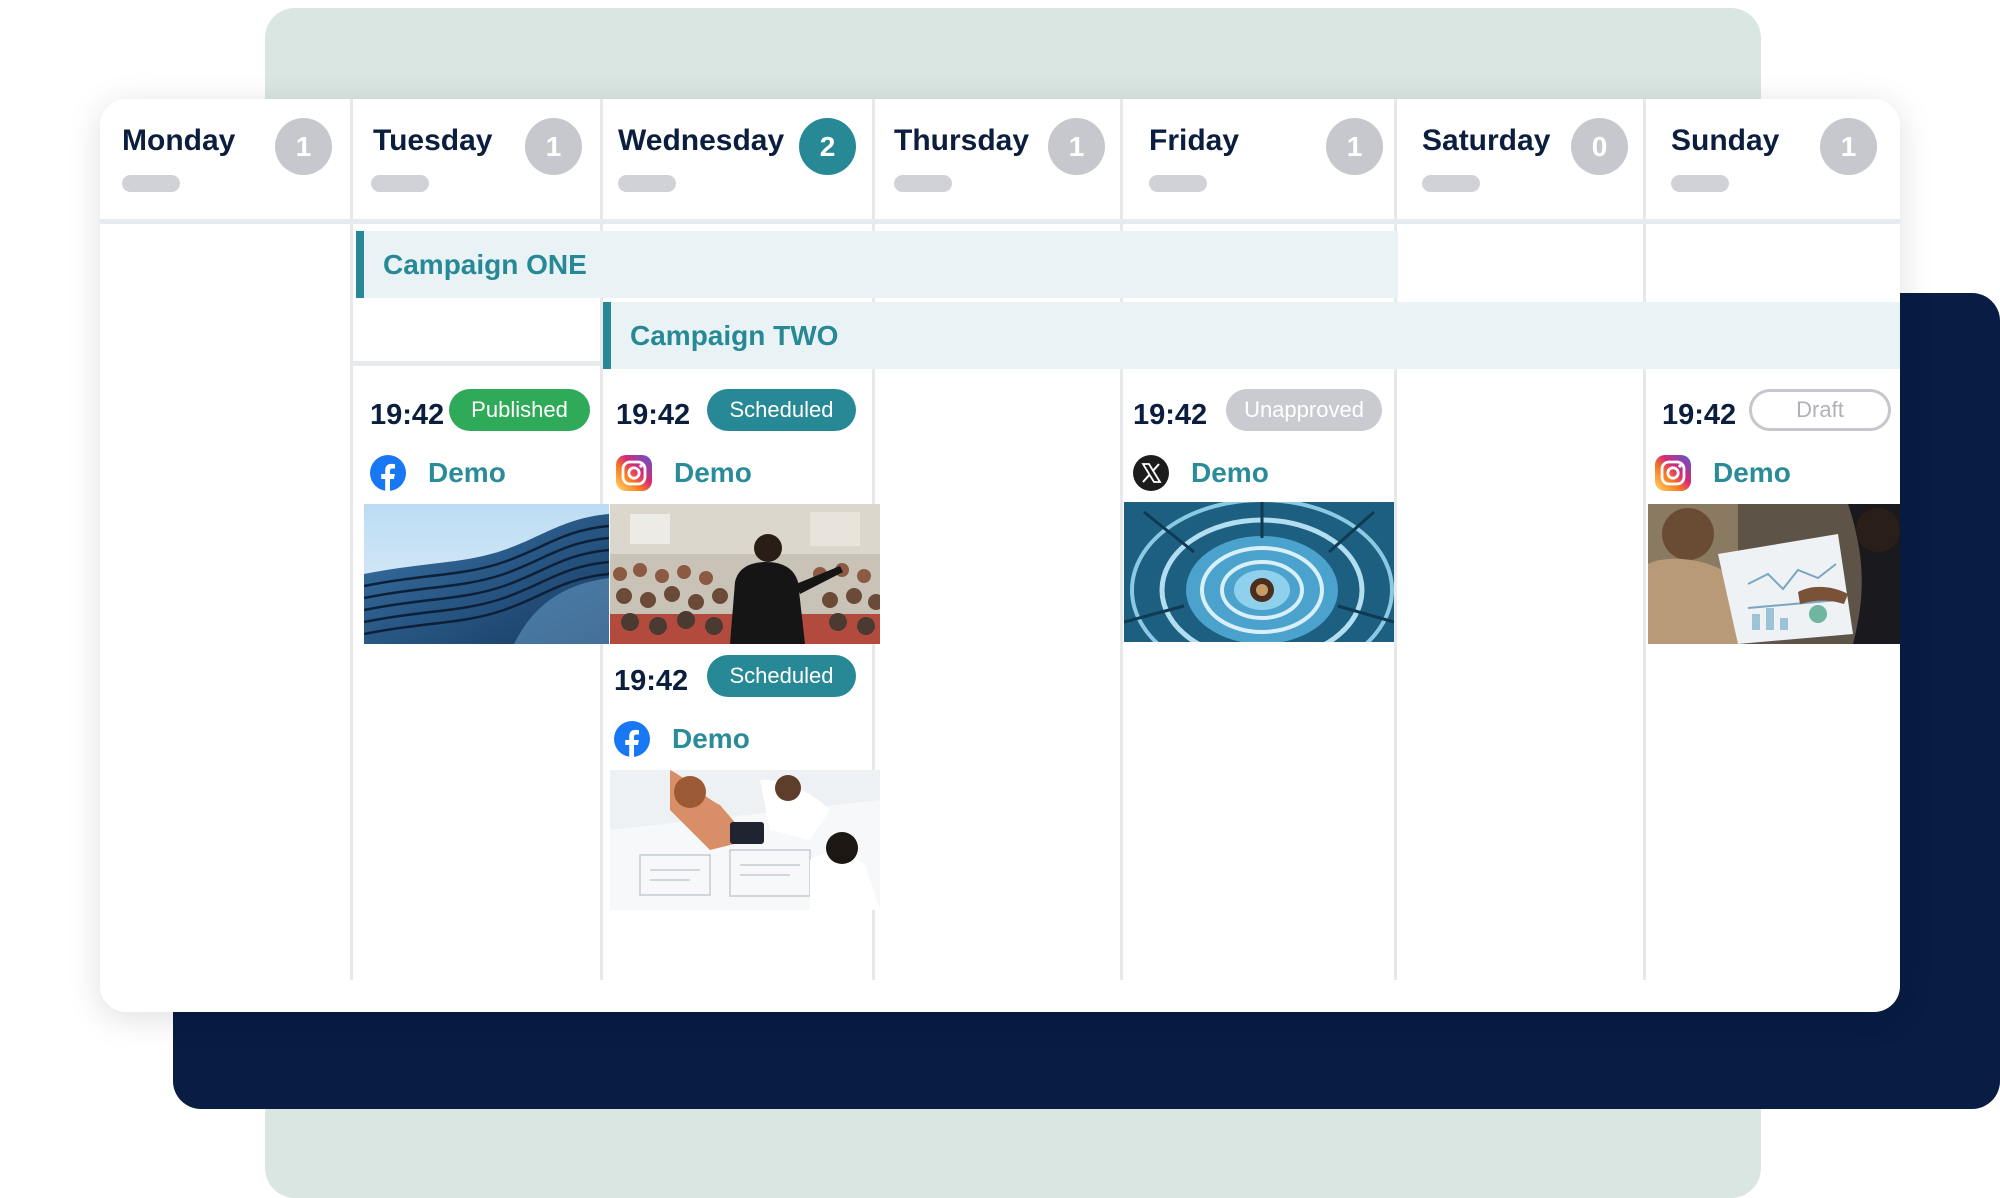 This screenshot has height=1198, width=2000. I want to click on status-badge: Draft, so click(1820, 410).